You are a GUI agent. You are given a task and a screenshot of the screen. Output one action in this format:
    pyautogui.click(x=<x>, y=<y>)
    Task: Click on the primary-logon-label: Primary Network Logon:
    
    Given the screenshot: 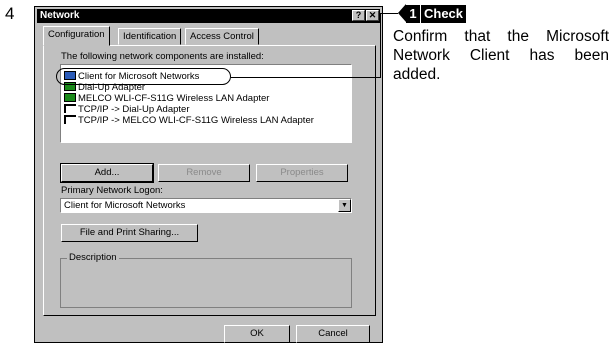 What is the action you would take?
    pyautogui.click(x=112, y=190)
    